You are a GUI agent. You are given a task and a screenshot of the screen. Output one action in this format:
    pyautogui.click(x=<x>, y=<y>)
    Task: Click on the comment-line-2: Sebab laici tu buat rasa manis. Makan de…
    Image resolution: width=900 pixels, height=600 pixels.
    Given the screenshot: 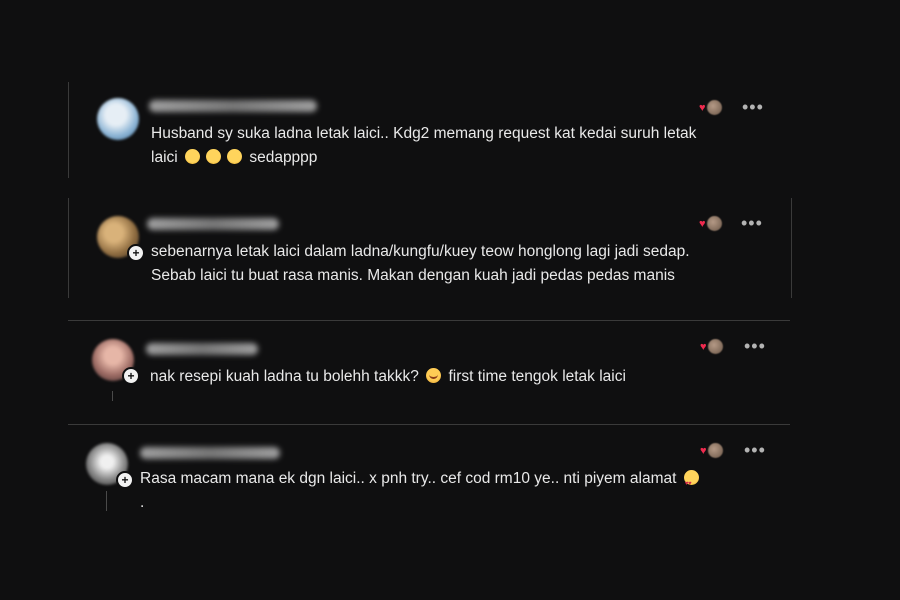 What is the action you would take?
    pyautogui.click(x=413, y=275)
    